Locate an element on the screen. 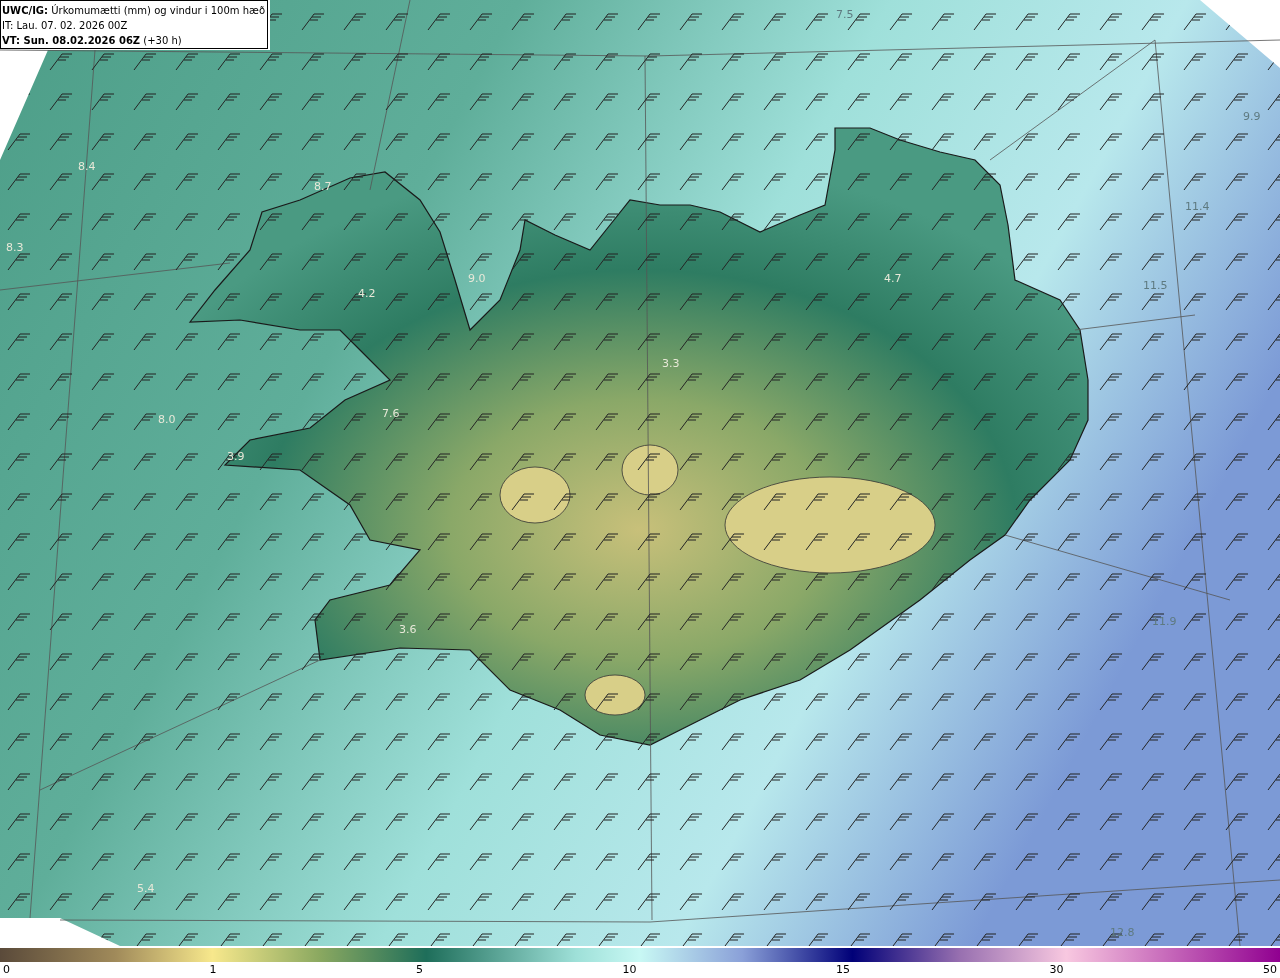  value-label: 4.2 is located at coordinates (367, 293).